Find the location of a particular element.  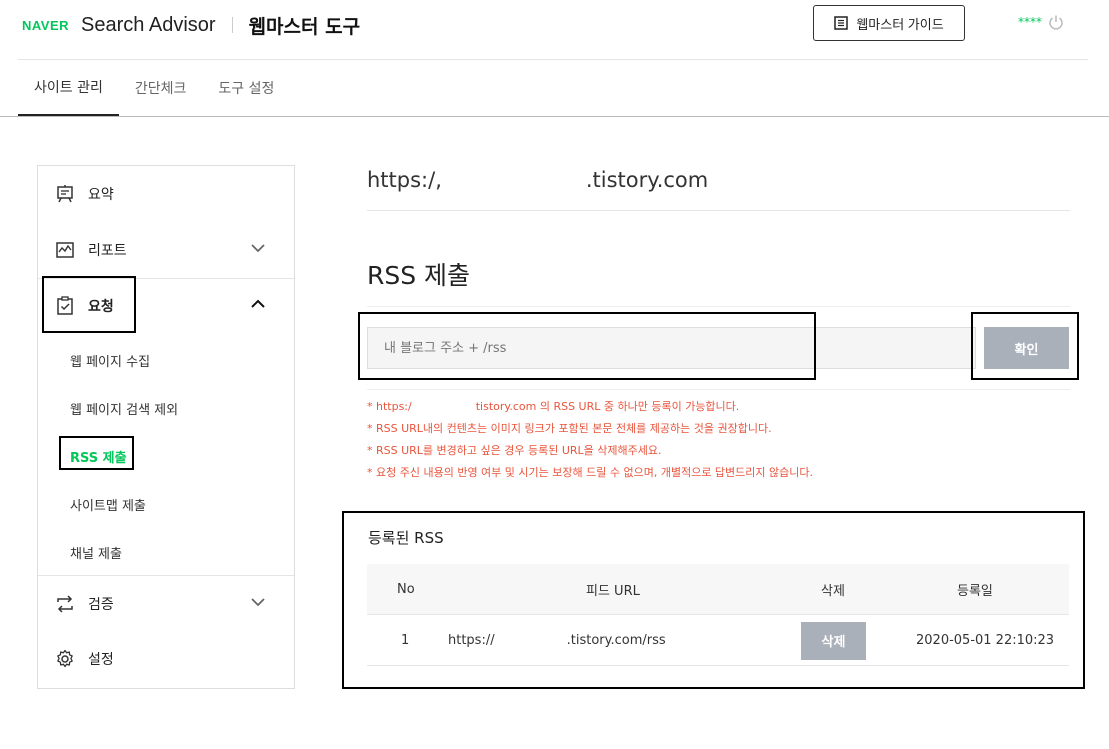

sidebar-item-verify: 검증 is located at coordinates (166, 604).